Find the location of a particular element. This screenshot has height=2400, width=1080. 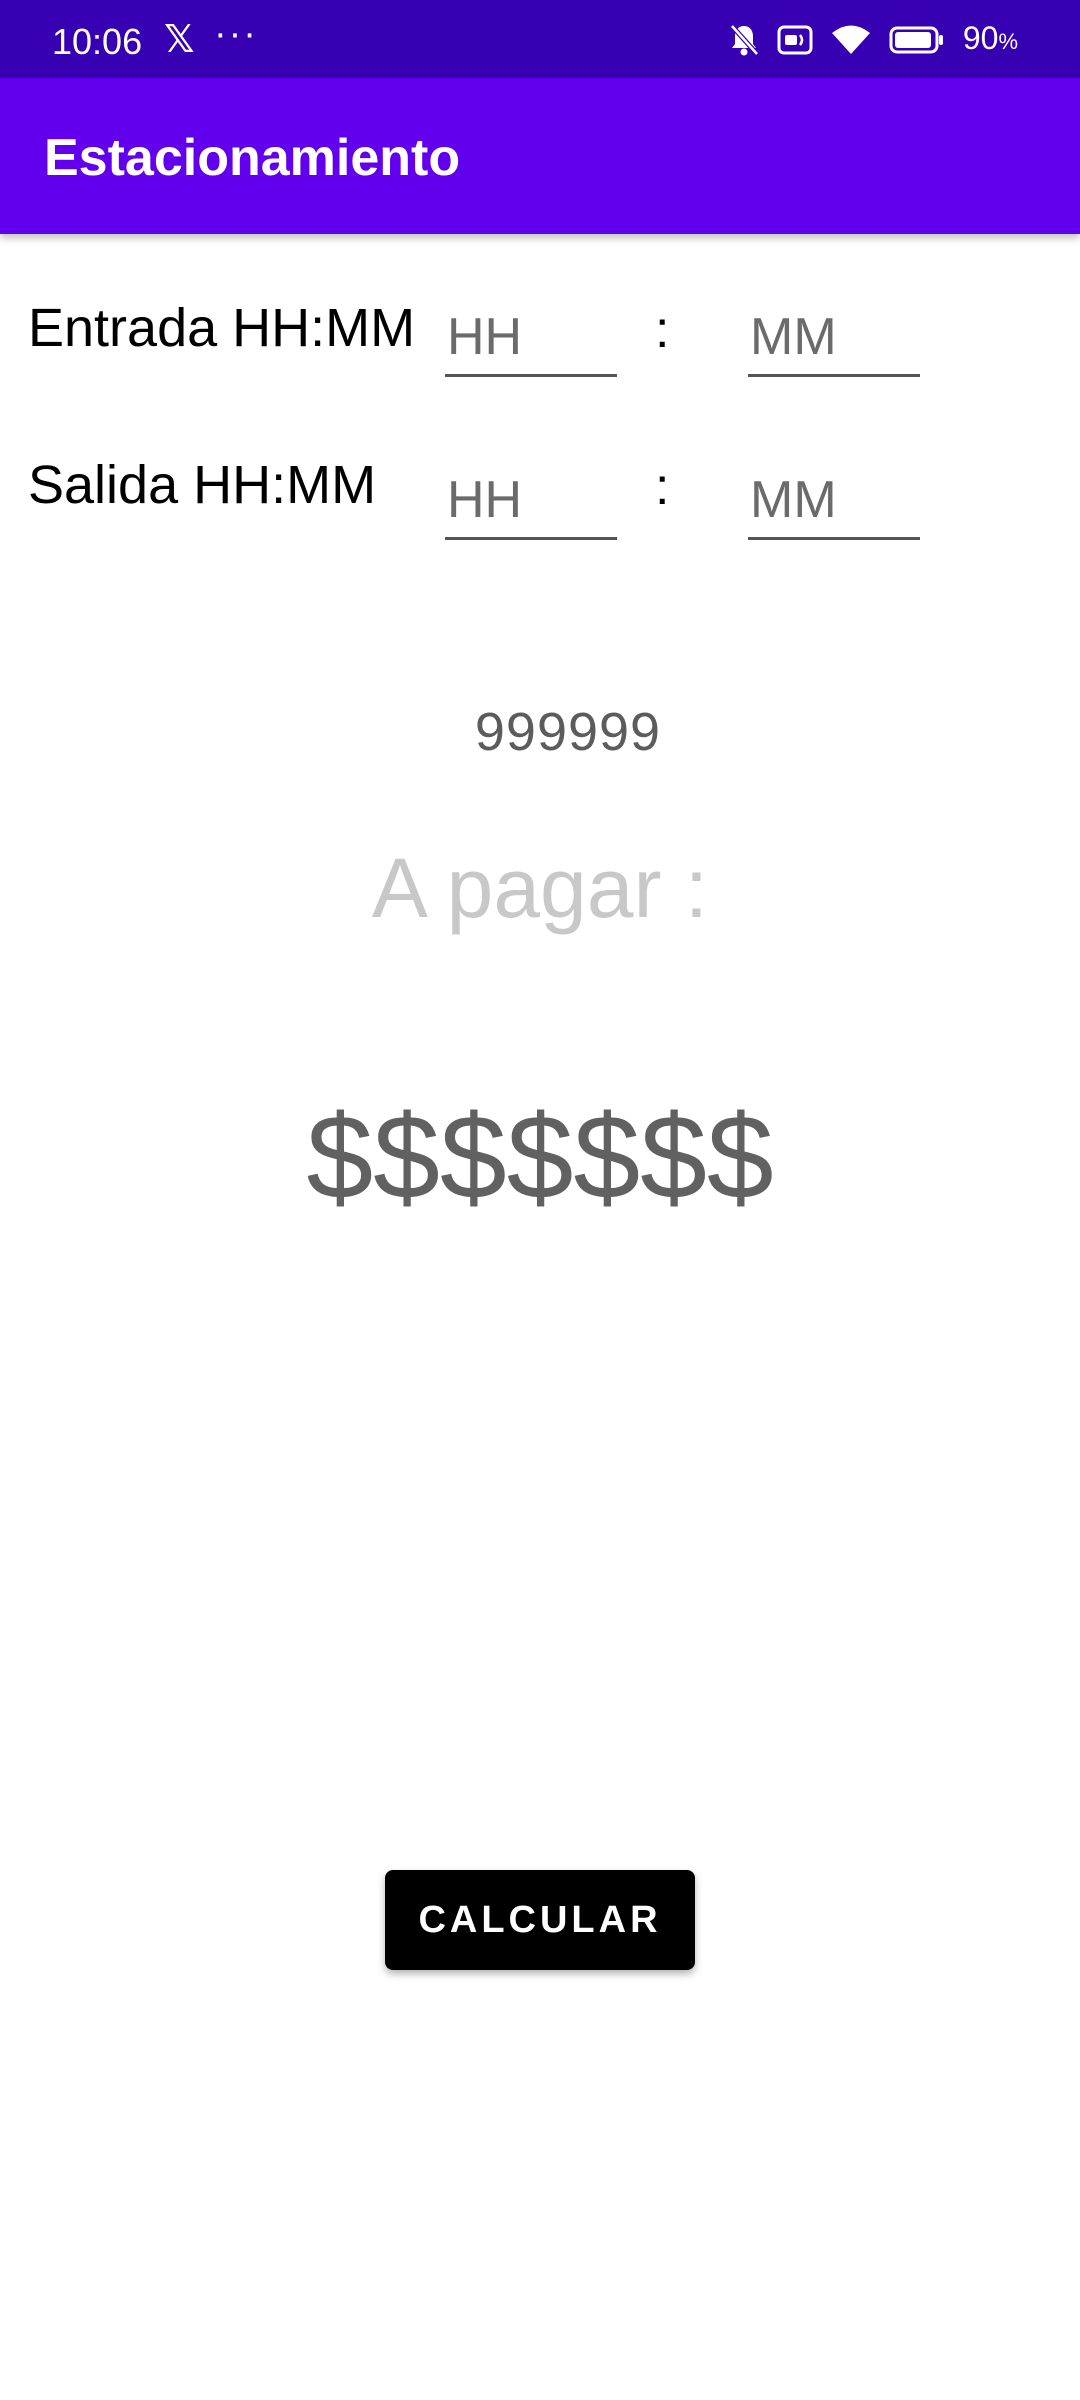

status-time: 10:06 is located at coordinates (97, 41).